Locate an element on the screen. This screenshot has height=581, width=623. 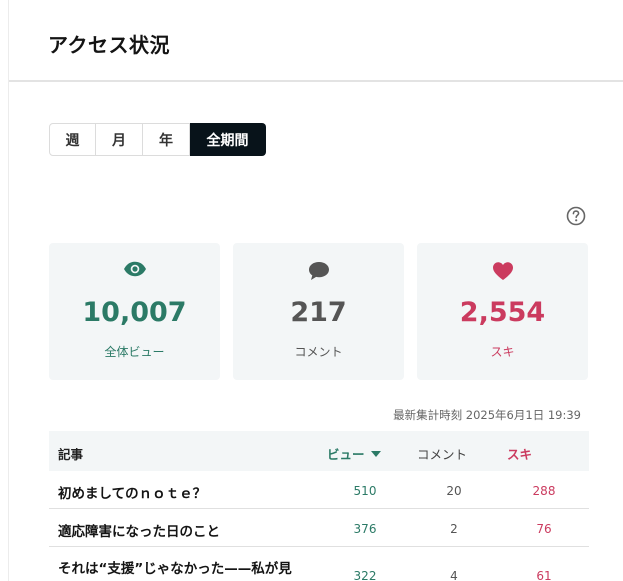
last-updated-time: 最新集計時刻 2025年6月1日 19:39 is located at coordinates (487, 415).